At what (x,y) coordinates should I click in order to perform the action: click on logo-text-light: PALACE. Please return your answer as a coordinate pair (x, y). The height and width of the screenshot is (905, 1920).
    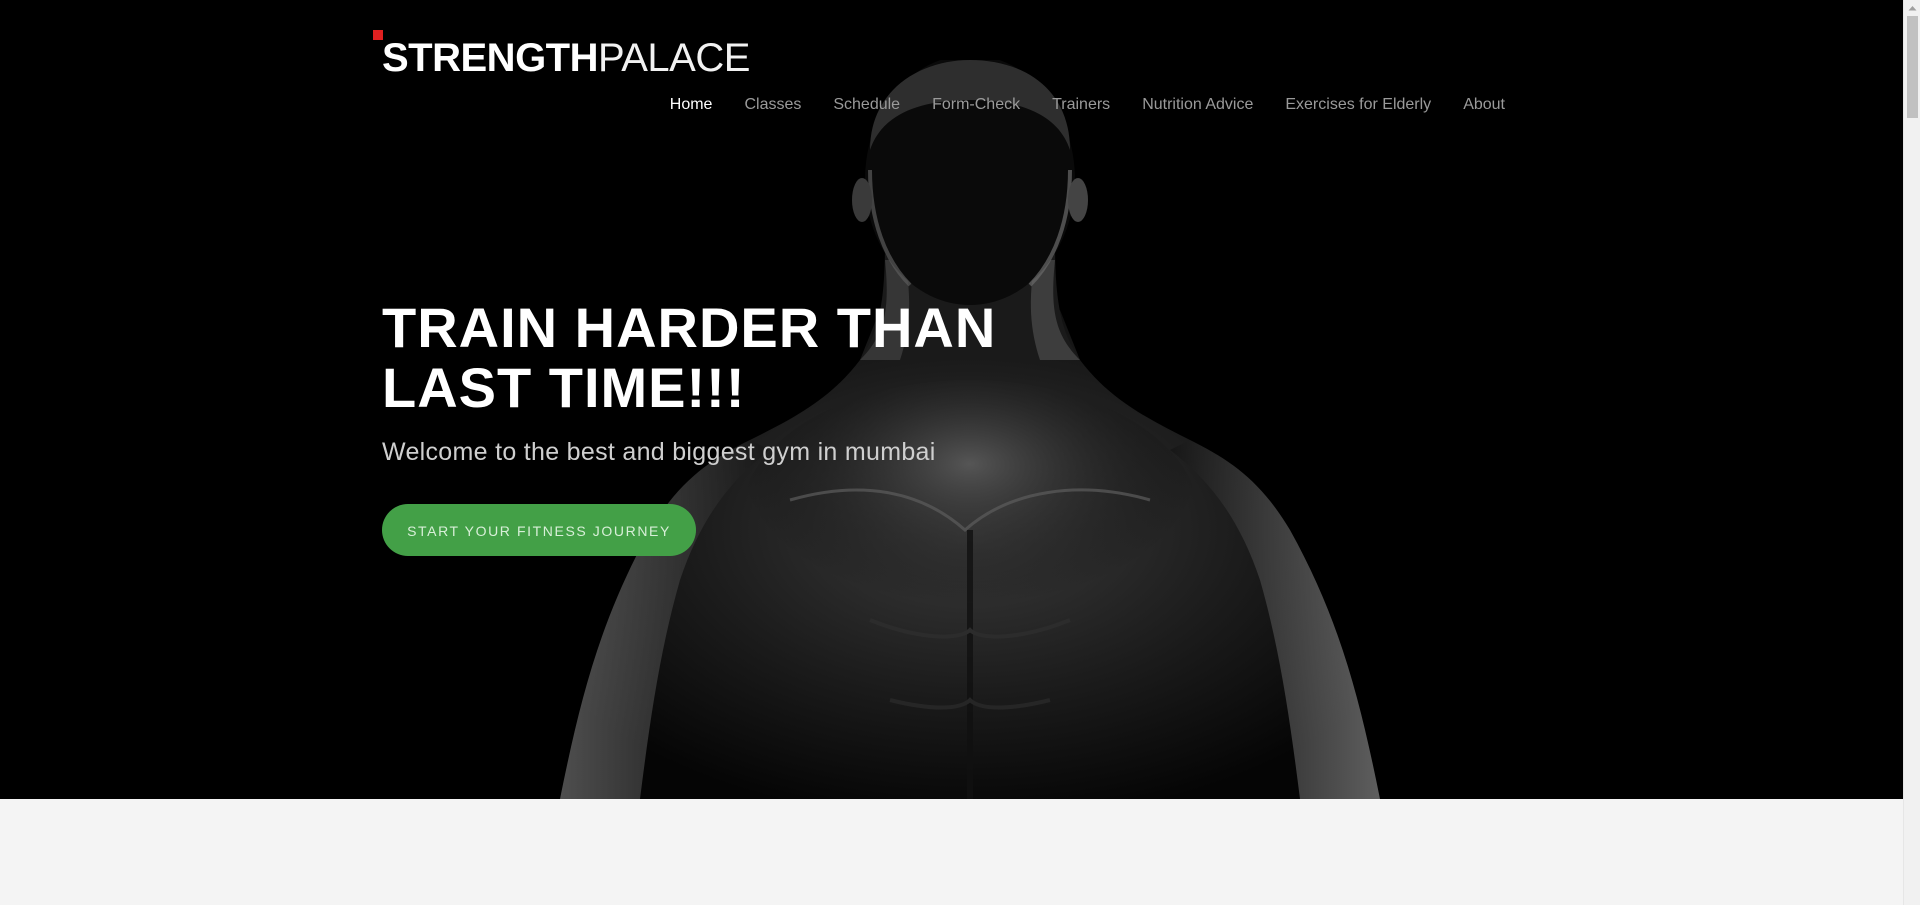
    Looking at the image, I should click on (674, 58).